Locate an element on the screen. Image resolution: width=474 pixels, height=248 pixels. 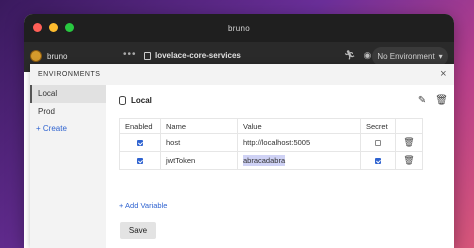
title-bar: bruno is located at coordinates (239, 28).